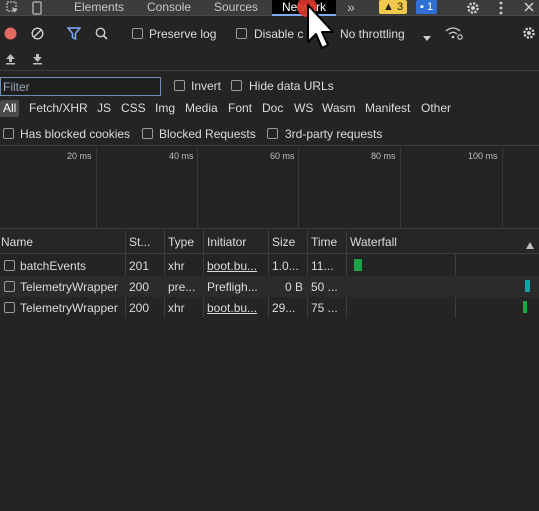  Describe the element at coordinates (236, 85) in the screenshot. I see `hide-data-urls-checkbox` at that location.